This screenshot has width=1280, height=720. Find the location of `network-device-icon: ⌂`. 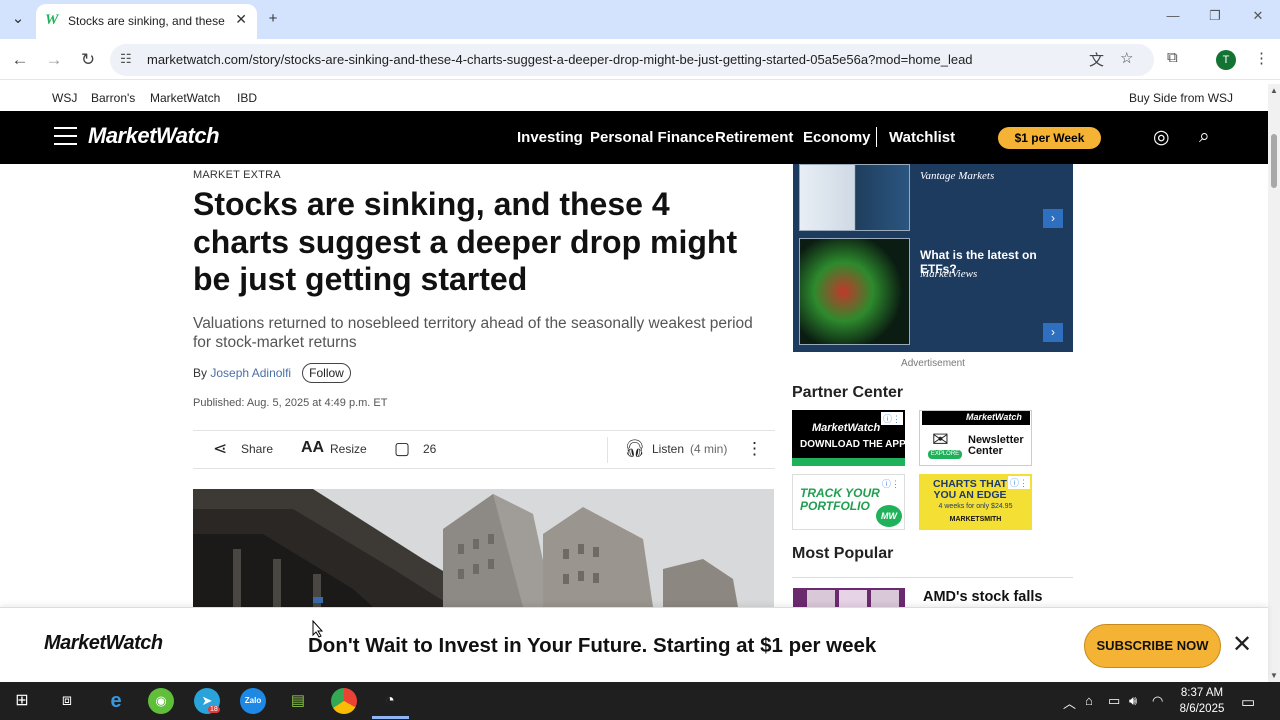

network-device-icon: ⌂ is located at coordinates (1089, 700).